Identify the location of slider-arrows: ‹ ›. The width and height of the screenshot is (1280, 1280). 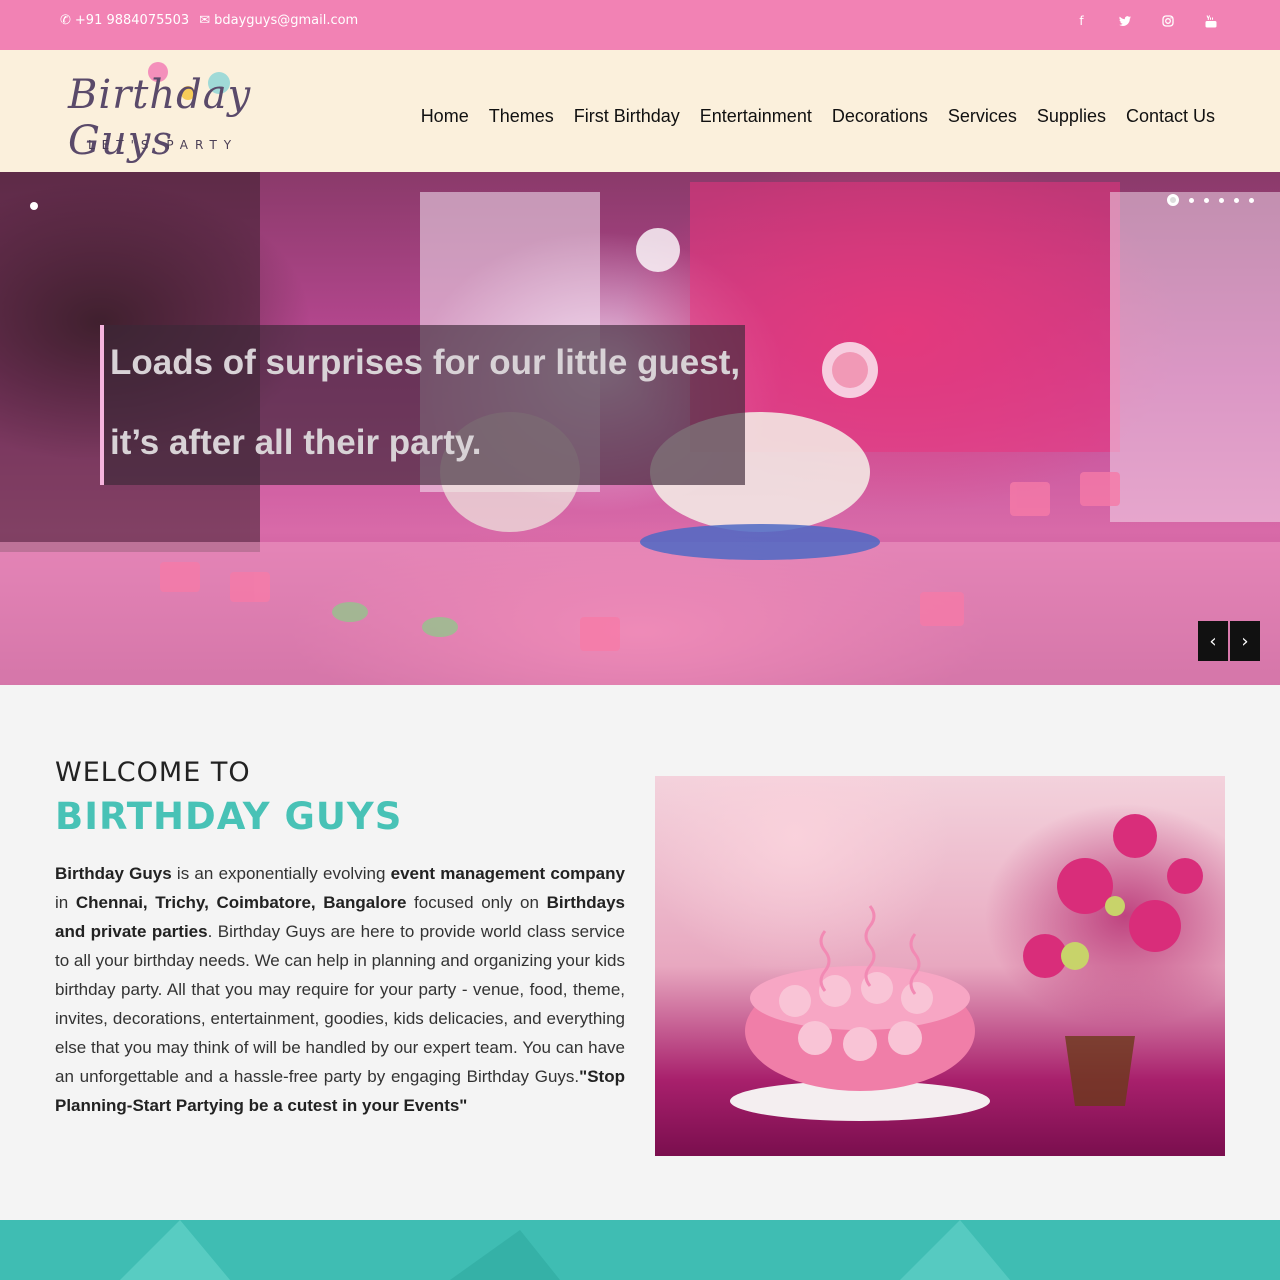
(1229, 641).